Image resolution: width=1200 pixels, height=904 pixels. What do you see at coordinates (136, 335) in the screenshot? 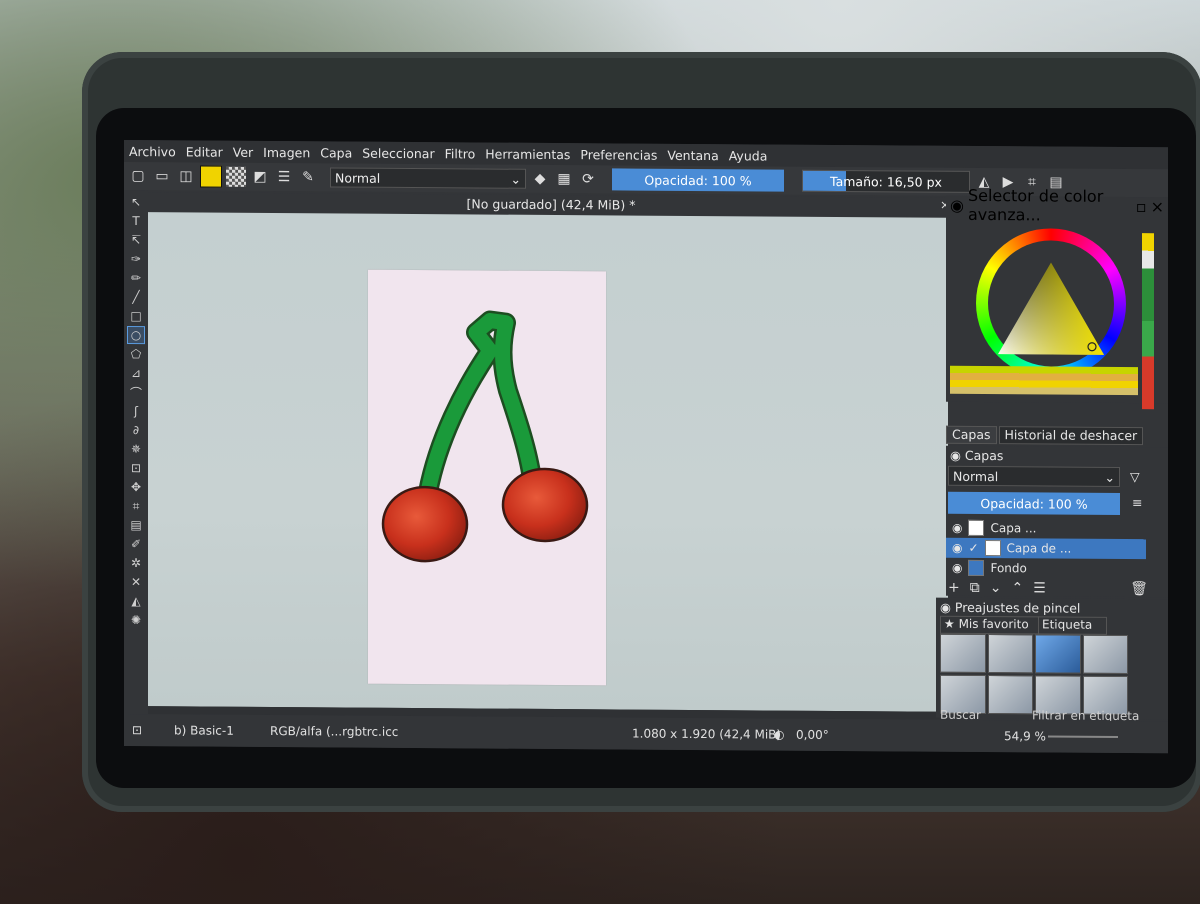
I see `ellipse-tool-icon: ○` at bounding box center [136, 335].